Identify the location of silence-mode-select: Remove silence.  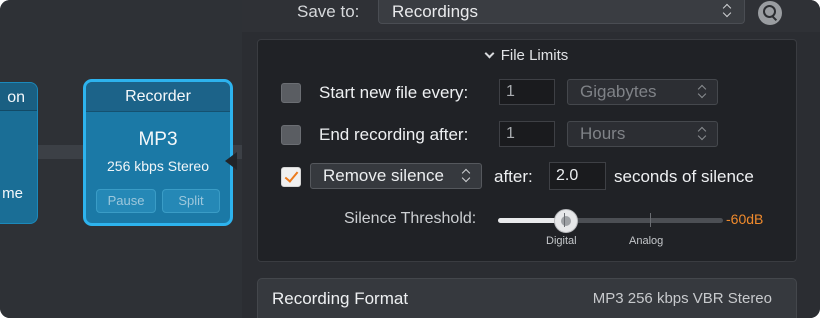
(396, 176).